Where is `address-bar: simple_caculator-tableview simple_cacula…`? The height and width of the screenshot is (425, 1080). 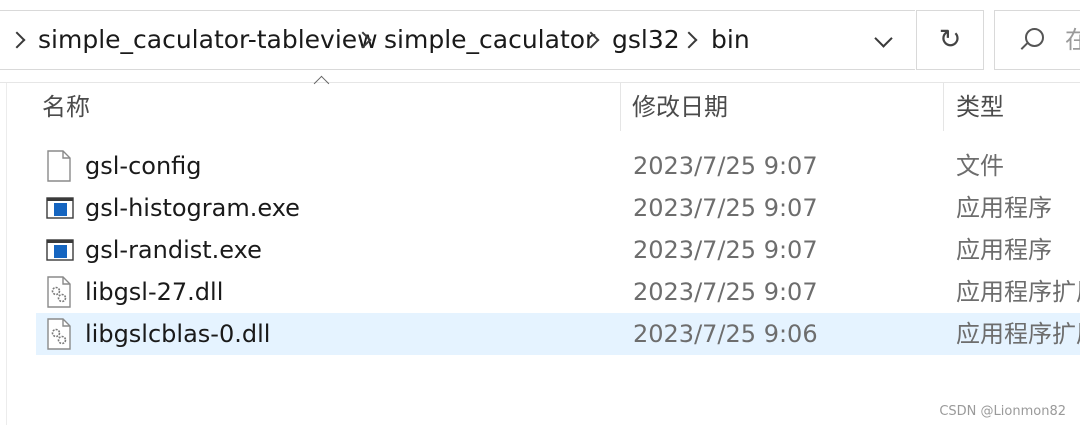
address-bar: simple_caculator-tableview simple_cacula… is located at coordinates (457, 40).